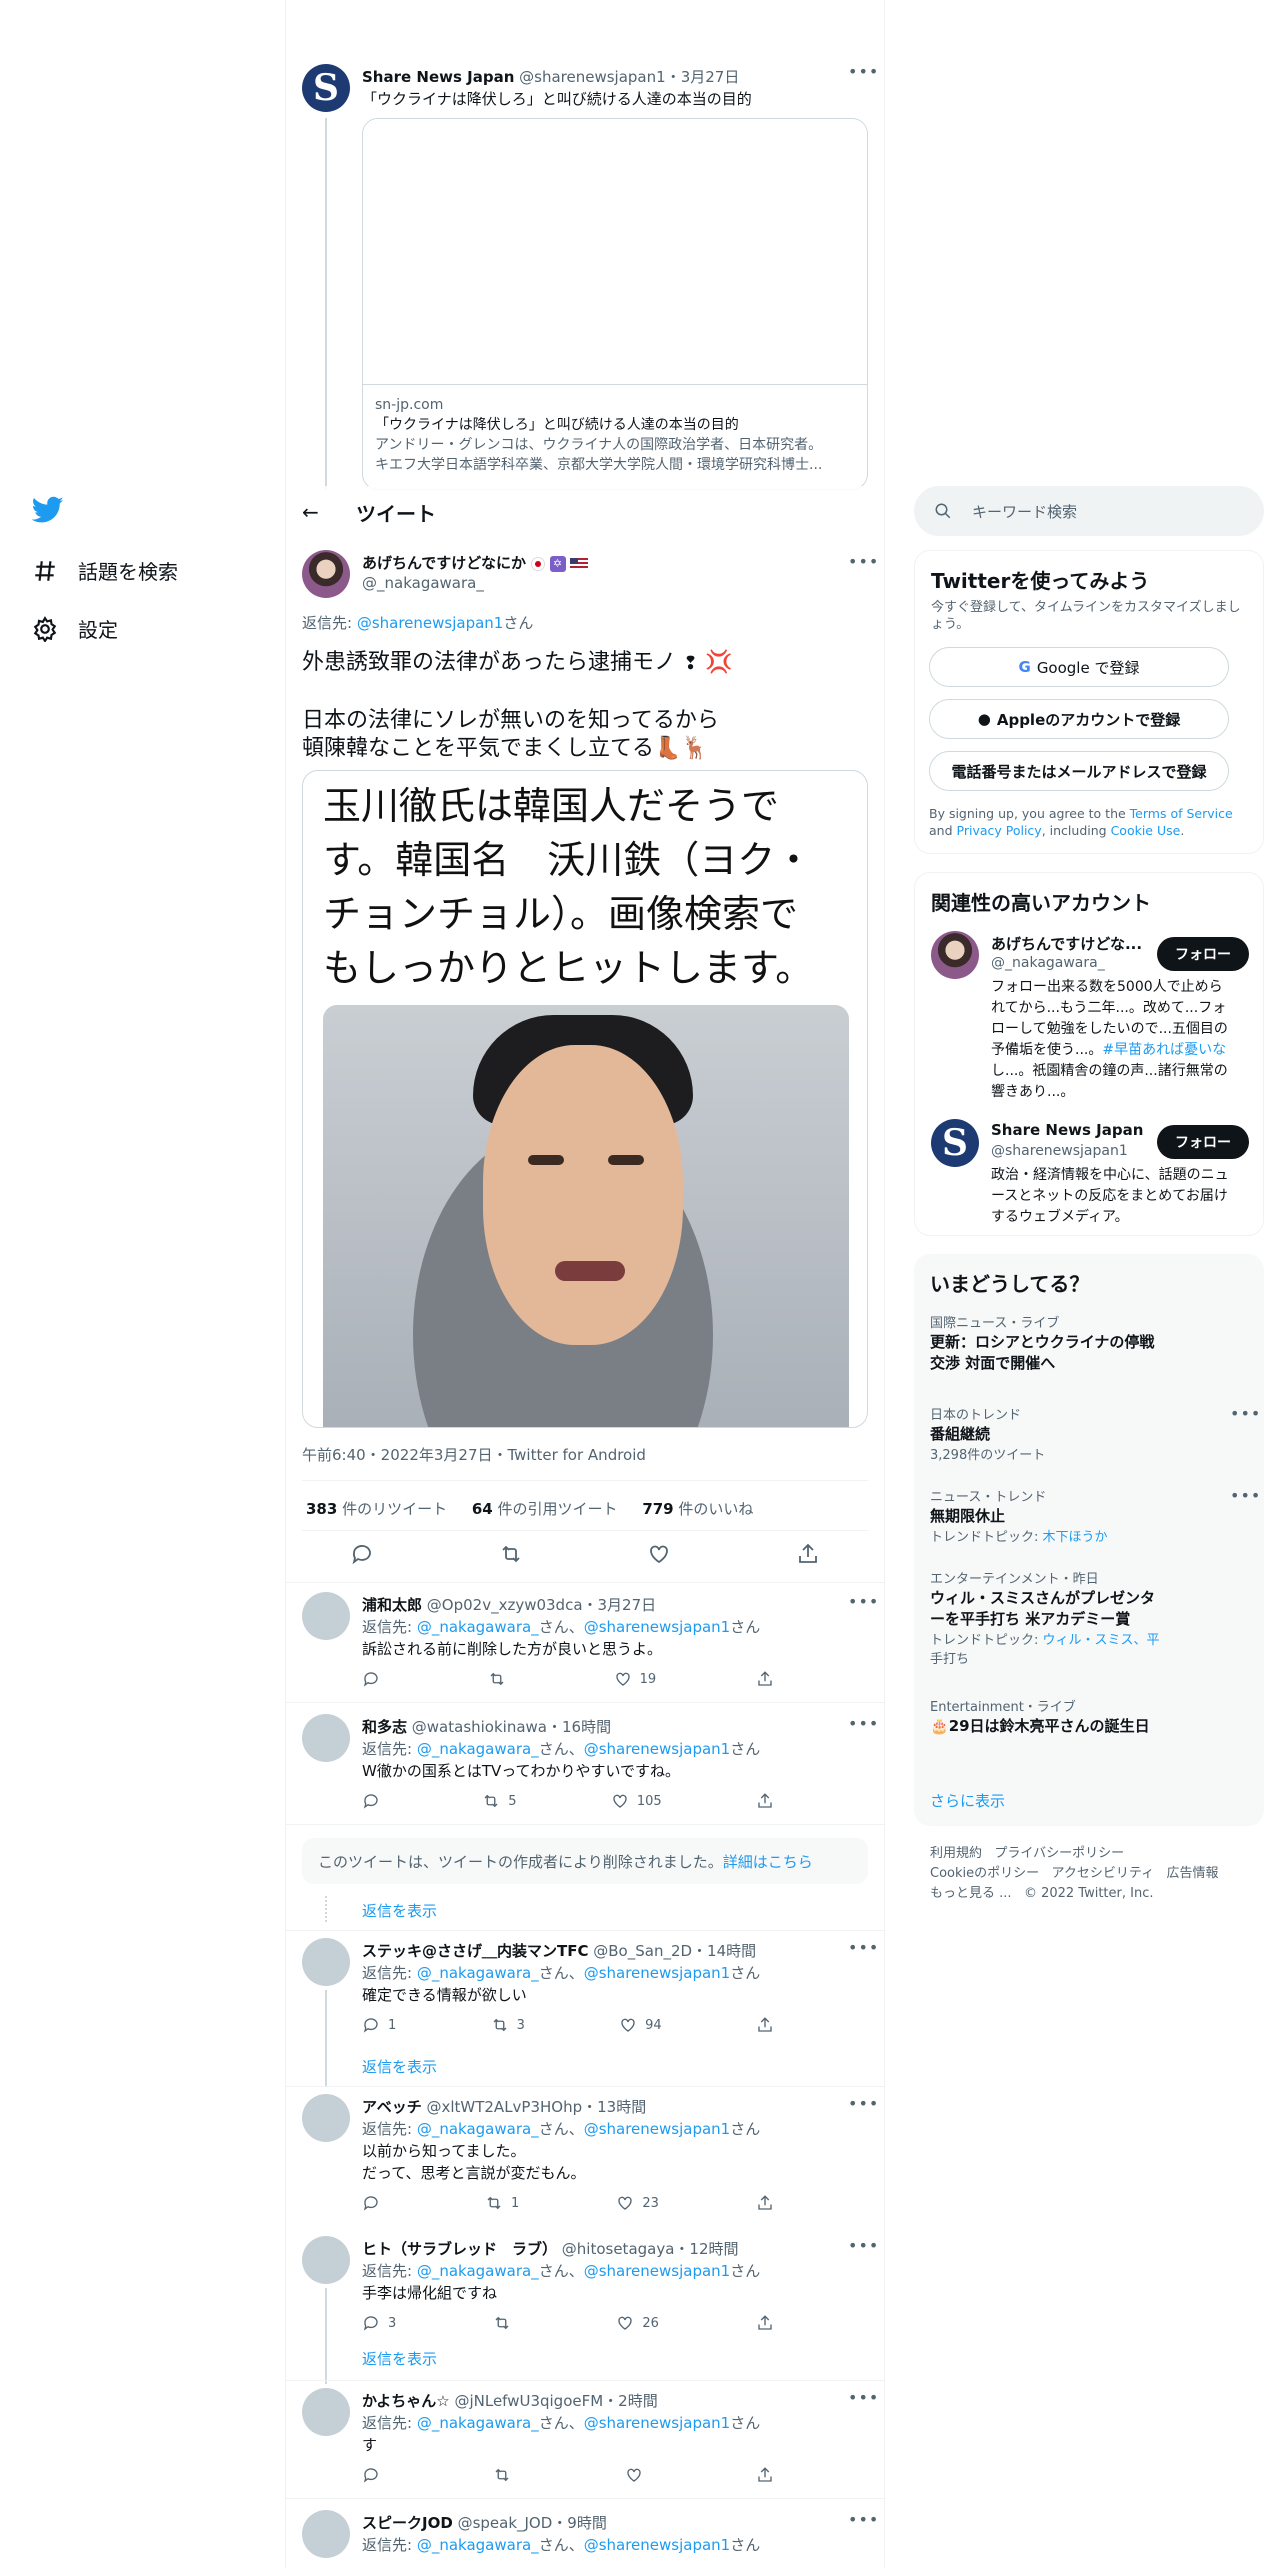 Image resolution: width=1284 pixels, height=2568 pixels. Describe the element at coordinates (967, 1800) in the screenshot. I see `show-more-link: さらに表示` at that location.